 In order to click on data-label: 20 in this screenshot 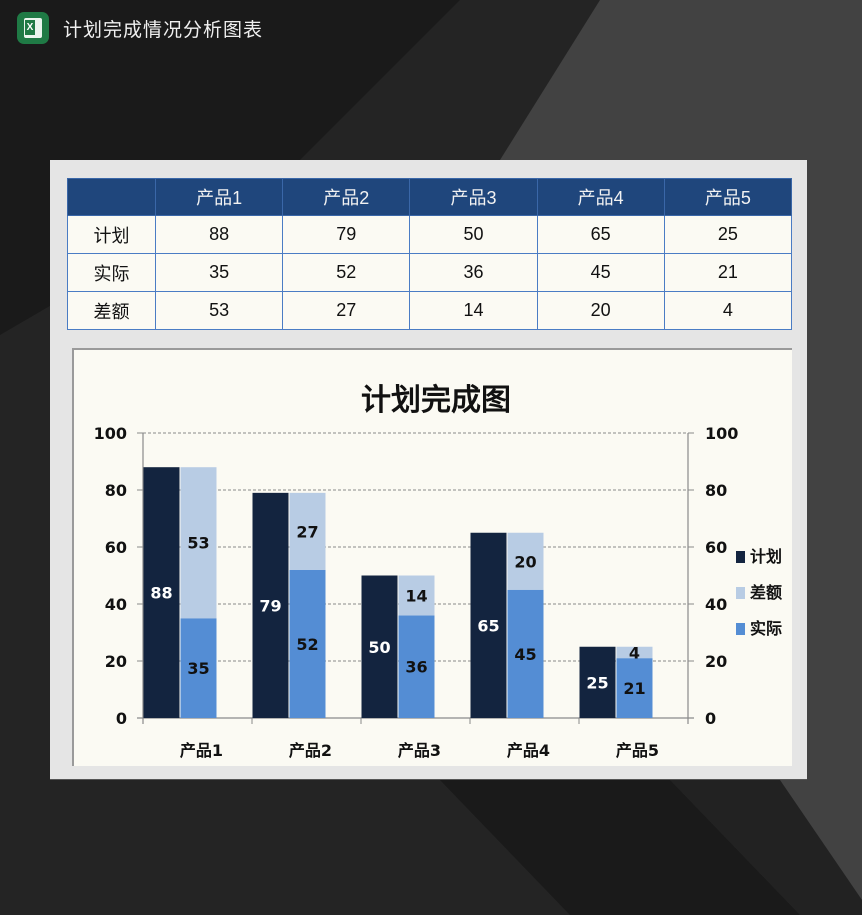, I will do `click(525, 561)`.